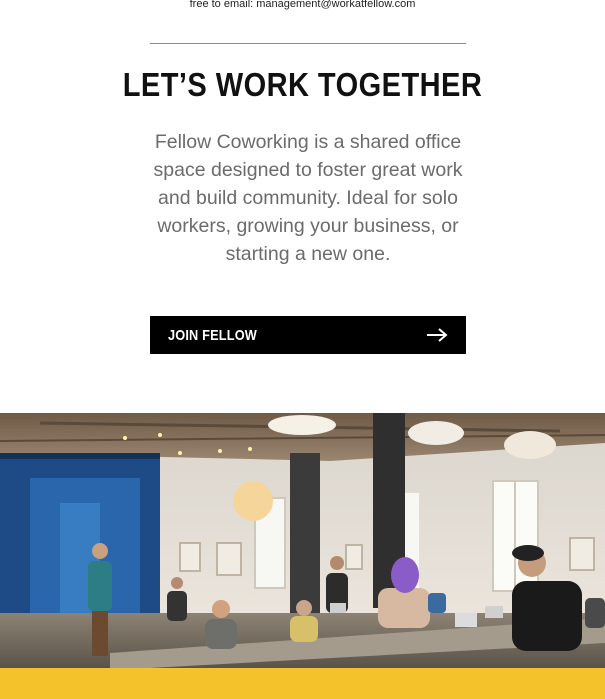 The width and height of the screenshot is (605, 699). What do you see at coordinates (302, 683) in the screenshot?
I see `footer-yellow-band` at bounding box center [302, 683].